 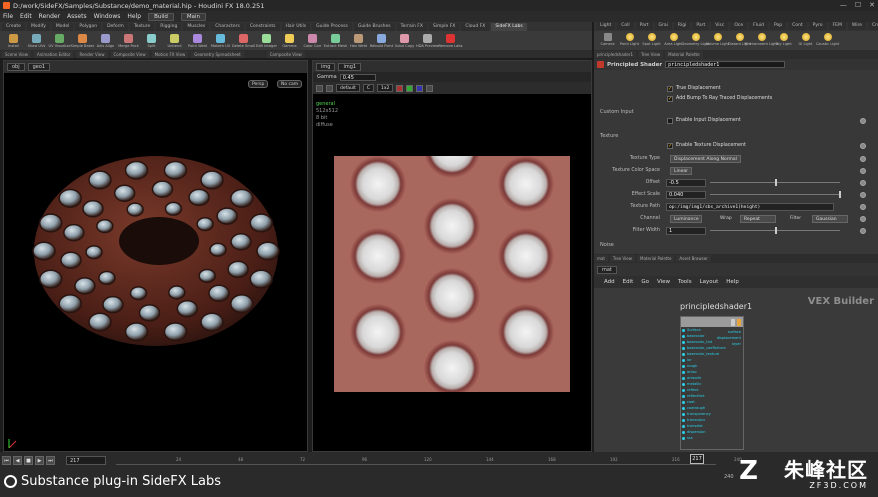 What do you see at coordinates (217, 54) in the screenshot?
I see `pane-tab: Geometry Spreadsheet` at bounding box center [217, 54].